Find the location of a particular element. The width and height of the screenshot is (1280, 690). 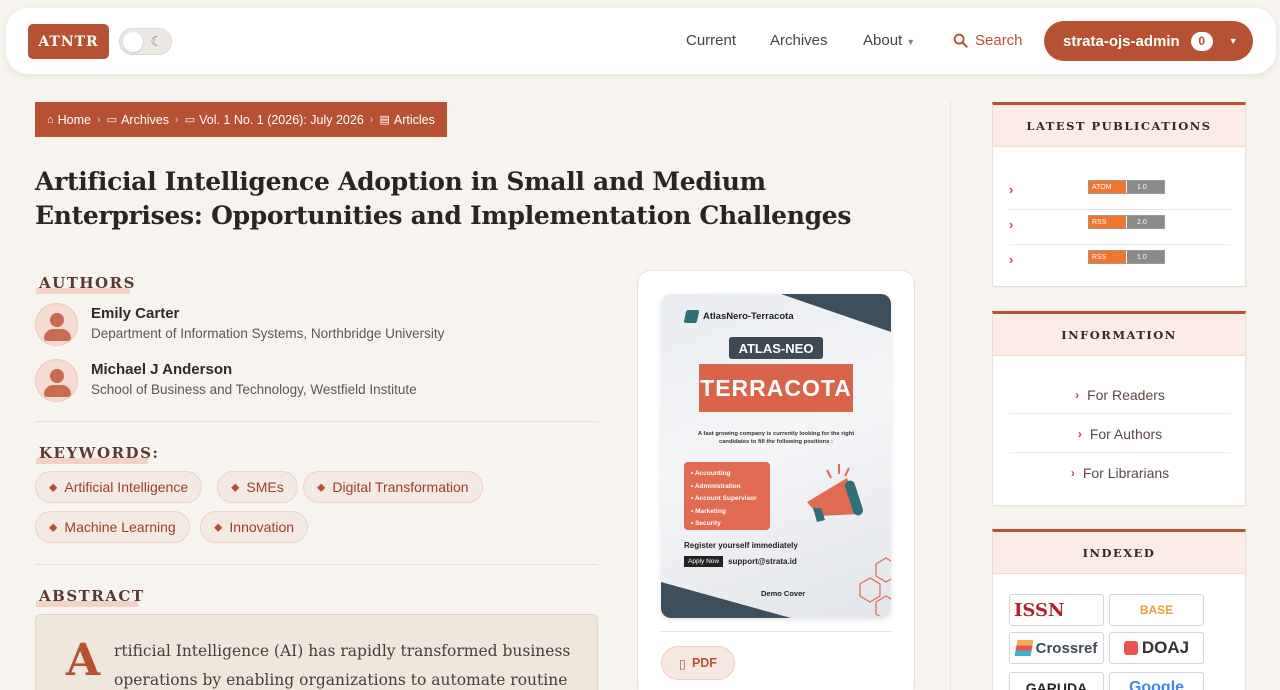

pdf-label: PDF is located at coordinates (704, 663).